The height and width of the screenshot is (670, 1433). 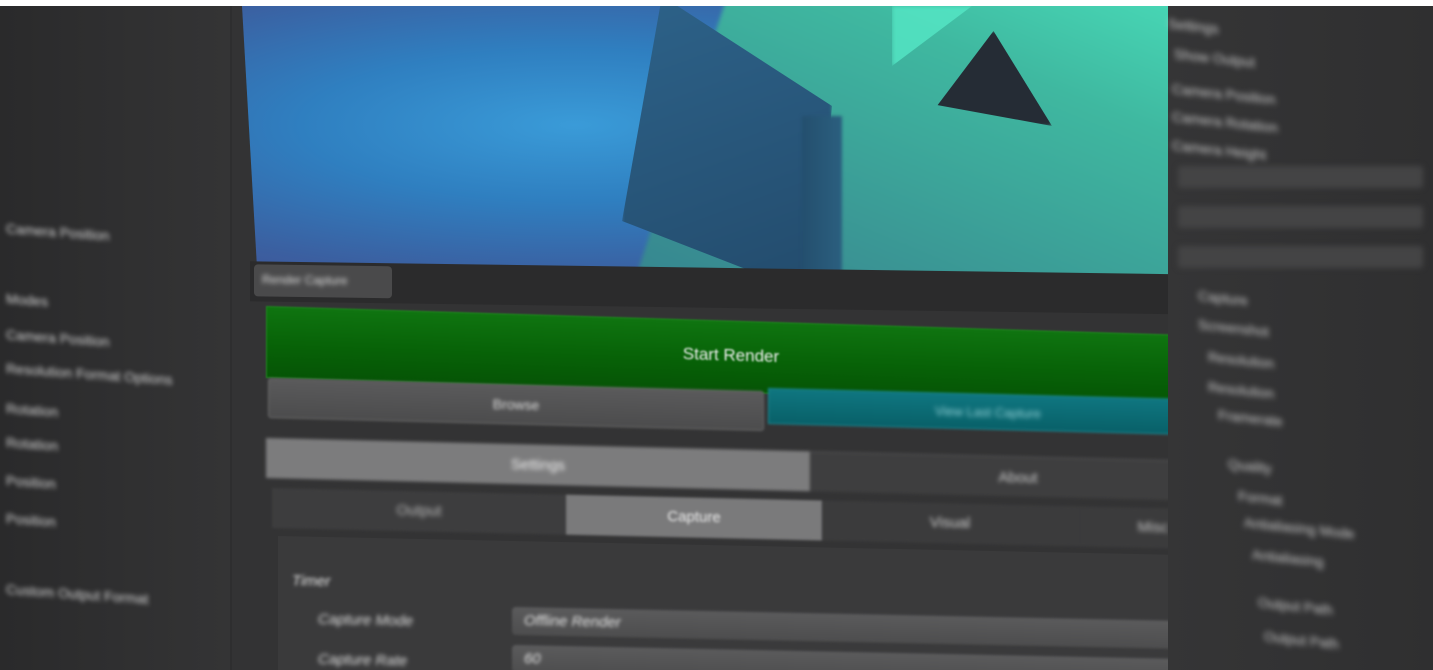 I want to click on browse-label: Browse, so click(x=516, y=404).